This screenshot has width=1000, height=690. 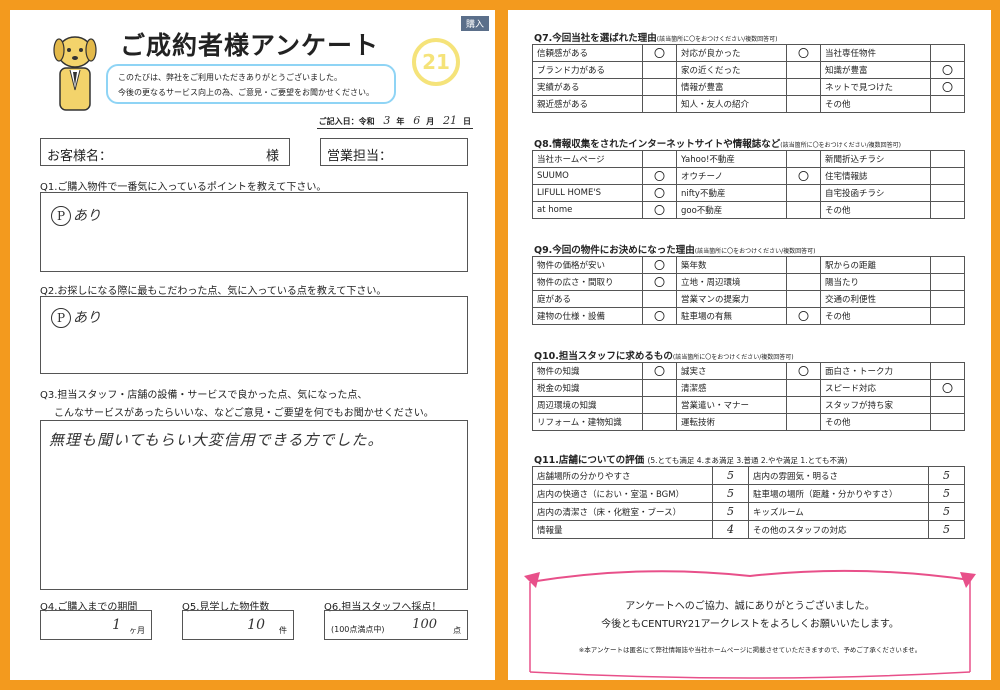 I want to click on q9-option-label: 営業マンの提案力, so click(x=731, y=299).